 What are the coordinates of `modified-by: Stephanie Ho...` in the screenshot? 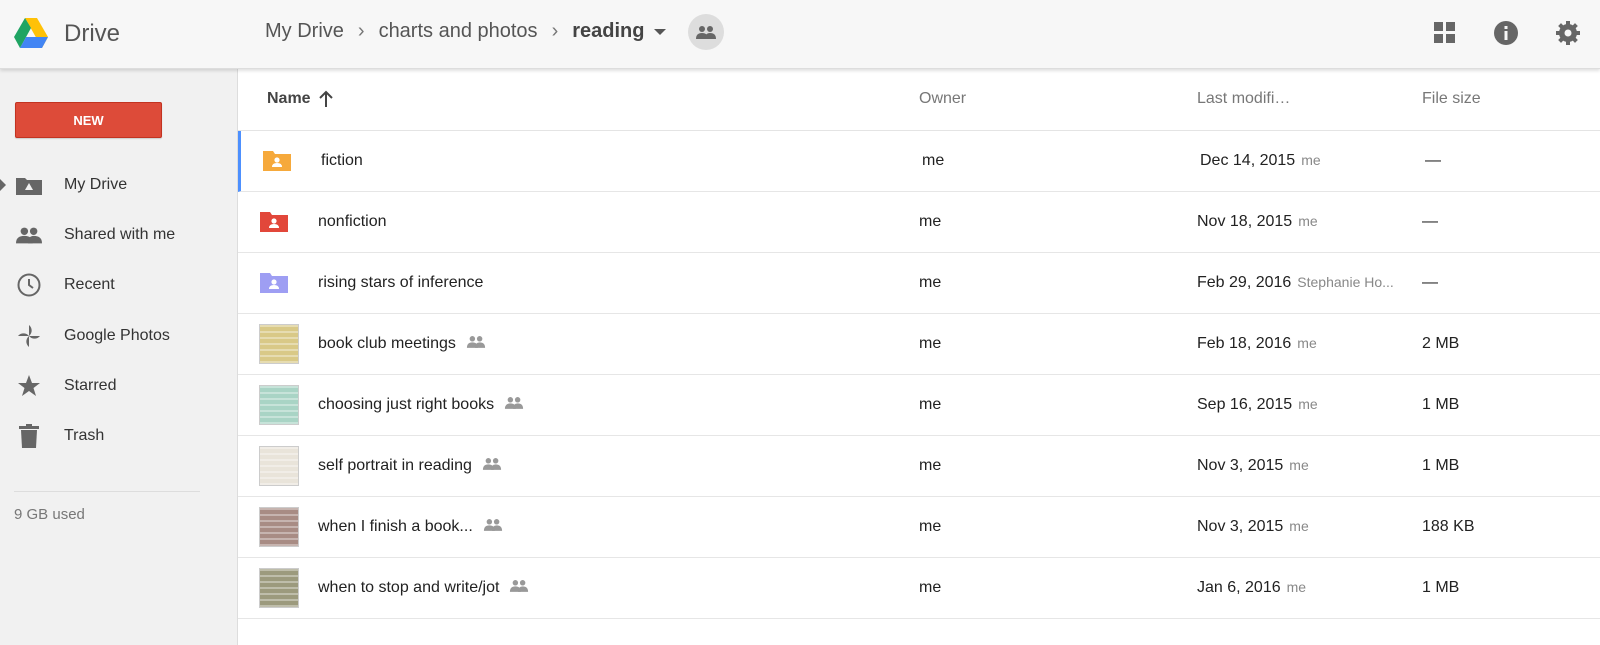 It's located at (1345, 282).